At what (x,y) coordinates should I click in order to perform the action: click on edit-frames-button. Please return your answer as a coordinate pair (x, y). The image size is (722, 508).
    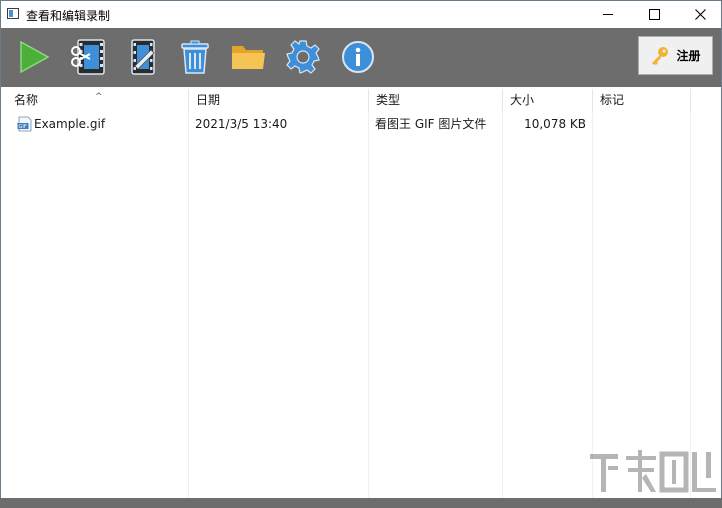
    Looking at the image, I should click on (142, 57).